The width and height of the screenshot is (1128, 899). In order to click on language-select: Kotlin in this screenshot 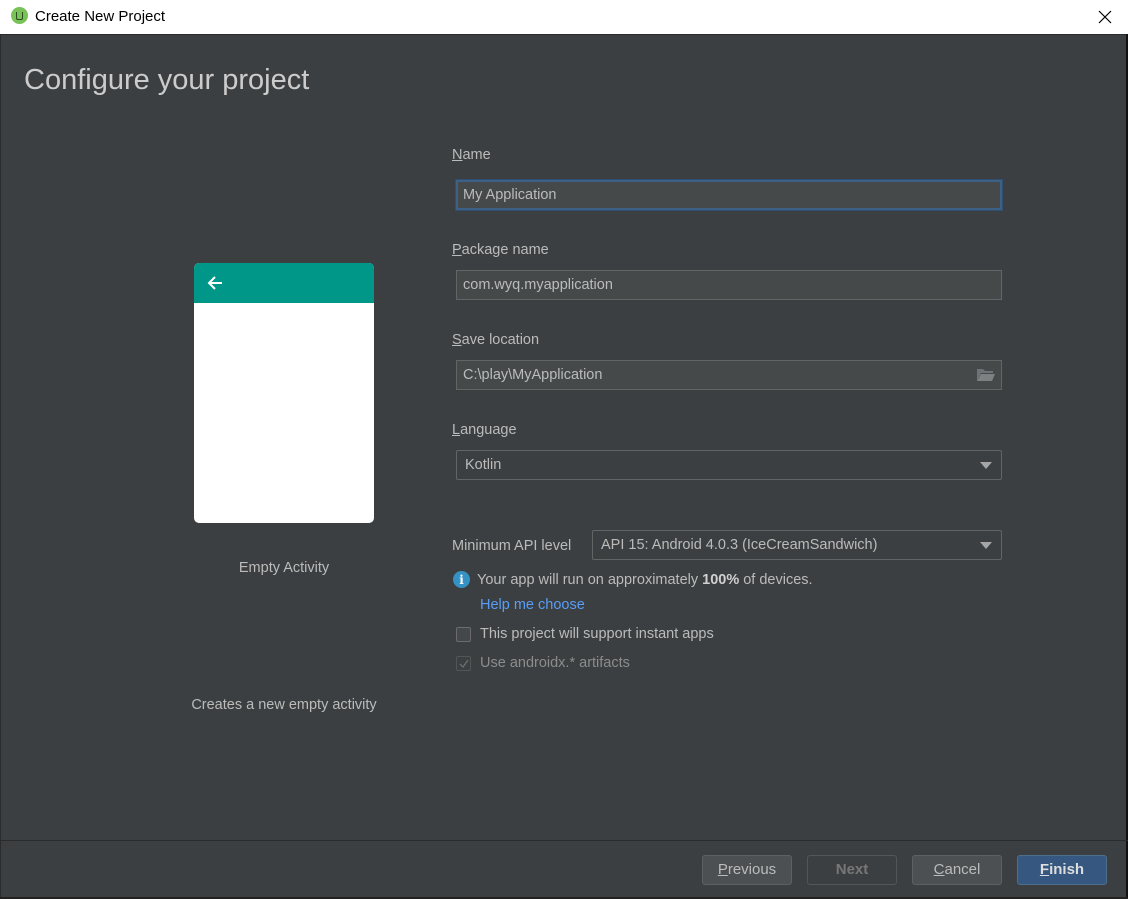, I will do `click(729, 465)`.